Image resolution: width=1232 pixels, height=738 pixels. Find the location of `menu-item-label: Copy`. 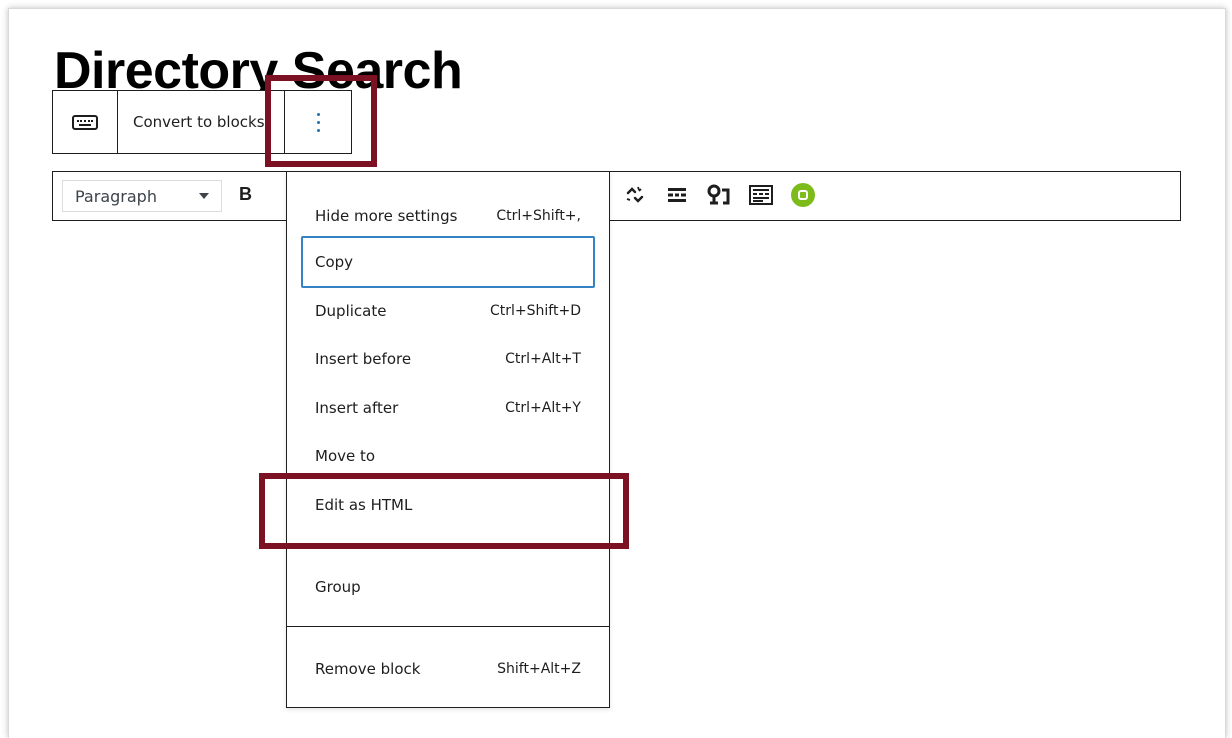

menu-item-label: Copy is located at coordinates (334, 262).